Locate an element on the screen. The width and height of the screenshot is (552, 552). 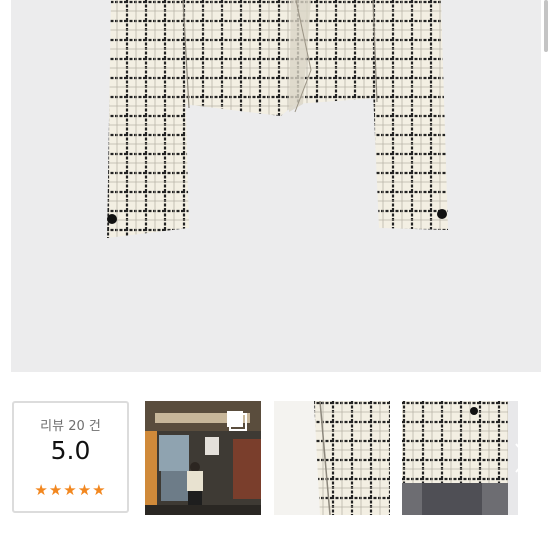
multi-image-icon is located at coordinates (237, 421).